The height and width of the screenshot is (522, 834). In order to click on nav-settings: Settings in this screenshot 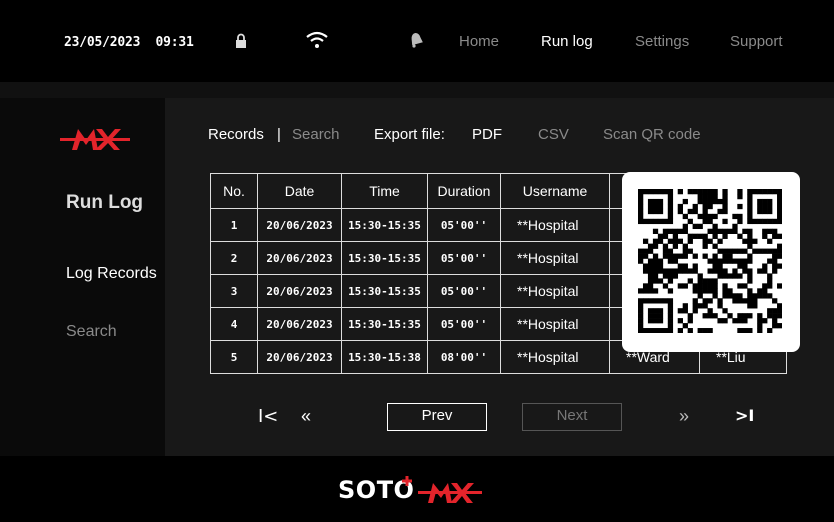, I will do `click(662, 41)`.